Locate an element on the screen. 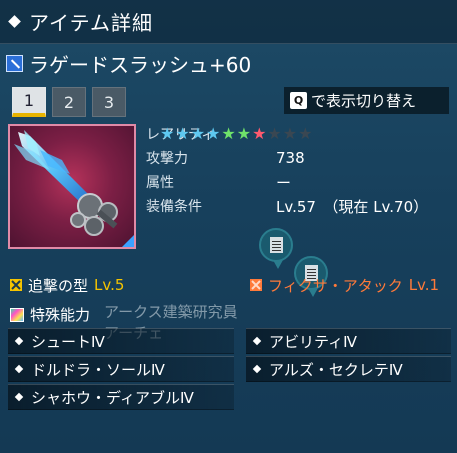 The height and width of the screenshot is (453, 457). page-tabs: 1 2 3 is located at coordinates (69, 102).